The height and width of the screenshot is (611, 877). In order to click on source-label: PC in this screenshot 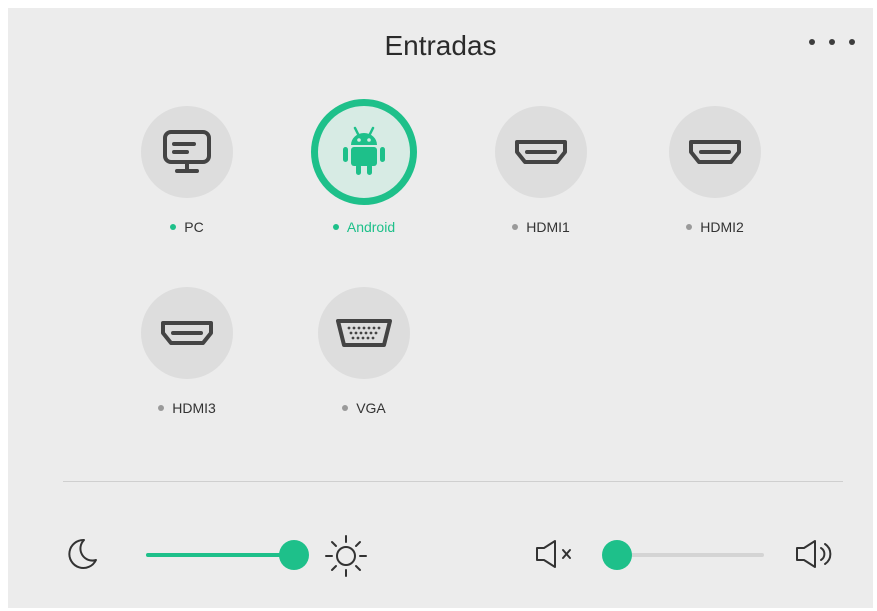, I will do `click(187, 227)`.